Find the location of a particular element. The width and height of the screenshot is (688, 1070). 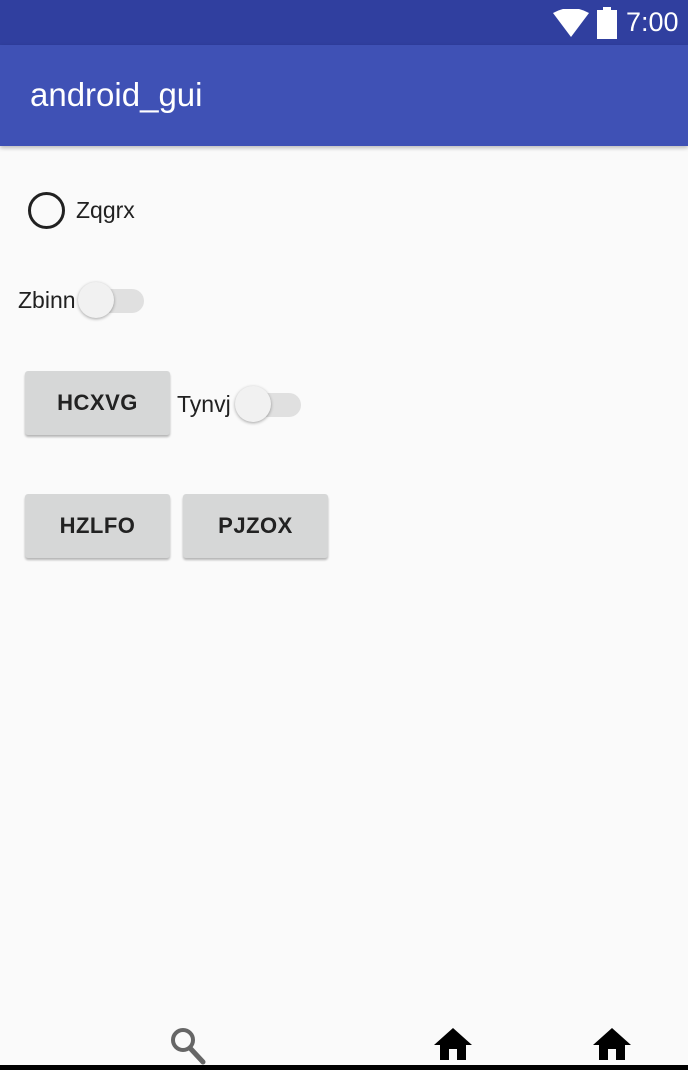

switch-zbinn is located at coordinates (111, 300).